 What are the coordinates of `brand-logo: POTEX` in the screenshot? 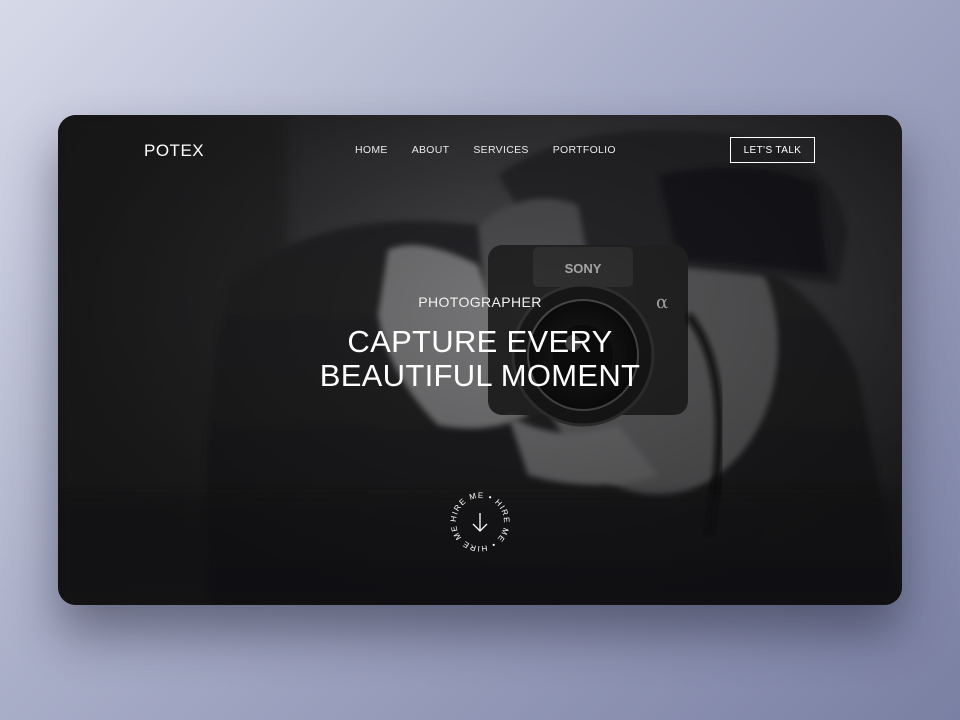 It's located at (174, 151).